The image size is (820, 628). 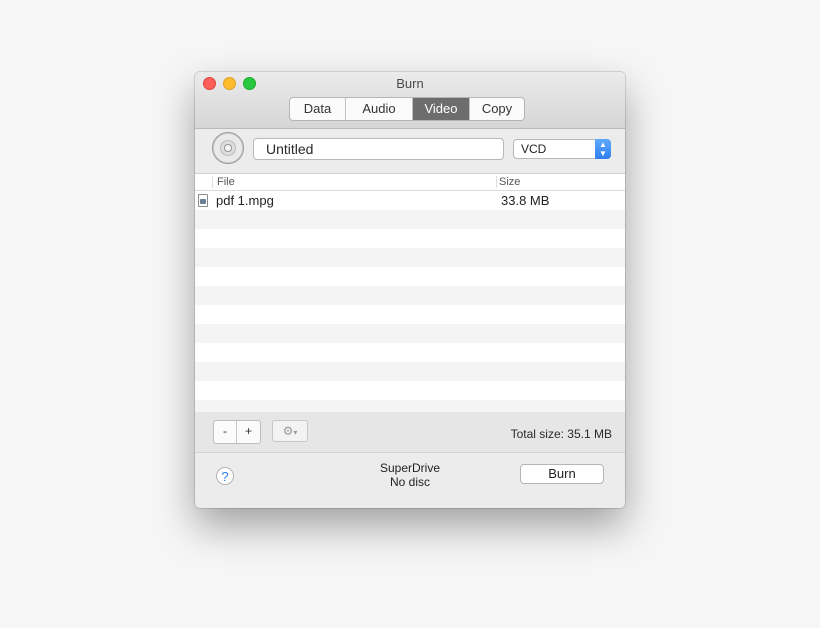 I want to click on add-button: +, so click(x=248, y=432).